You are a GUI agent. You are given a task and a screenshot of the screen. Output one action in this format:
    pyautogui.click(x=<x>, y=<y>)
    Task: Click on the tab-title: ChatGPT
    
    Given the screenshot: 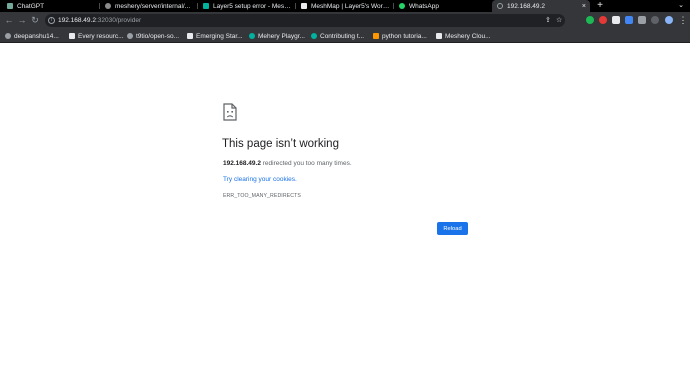 What is the action you would take?
    pyautogui.click(x=31, y=6)
    